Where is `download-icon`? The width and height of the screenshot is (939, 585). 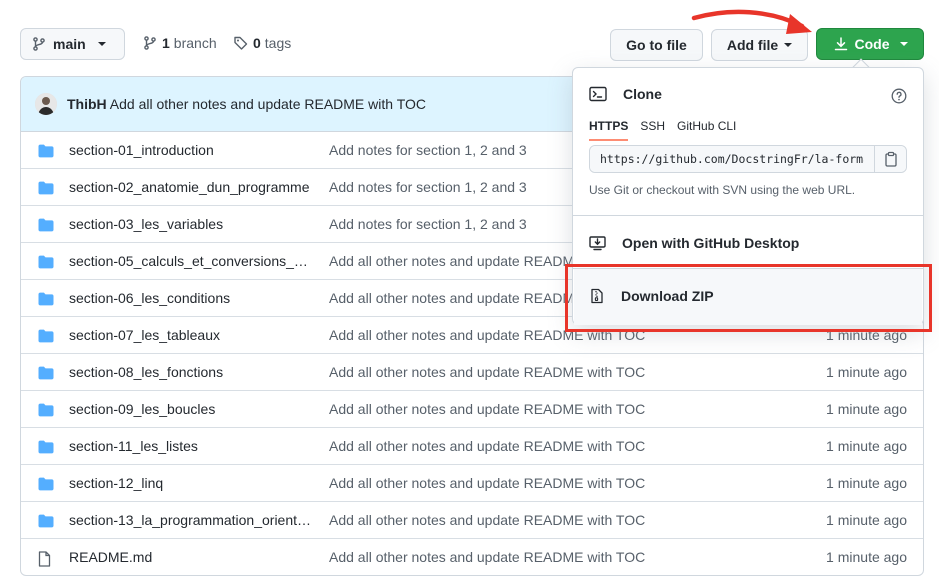 download-icon is located at coordinates (841, 44).